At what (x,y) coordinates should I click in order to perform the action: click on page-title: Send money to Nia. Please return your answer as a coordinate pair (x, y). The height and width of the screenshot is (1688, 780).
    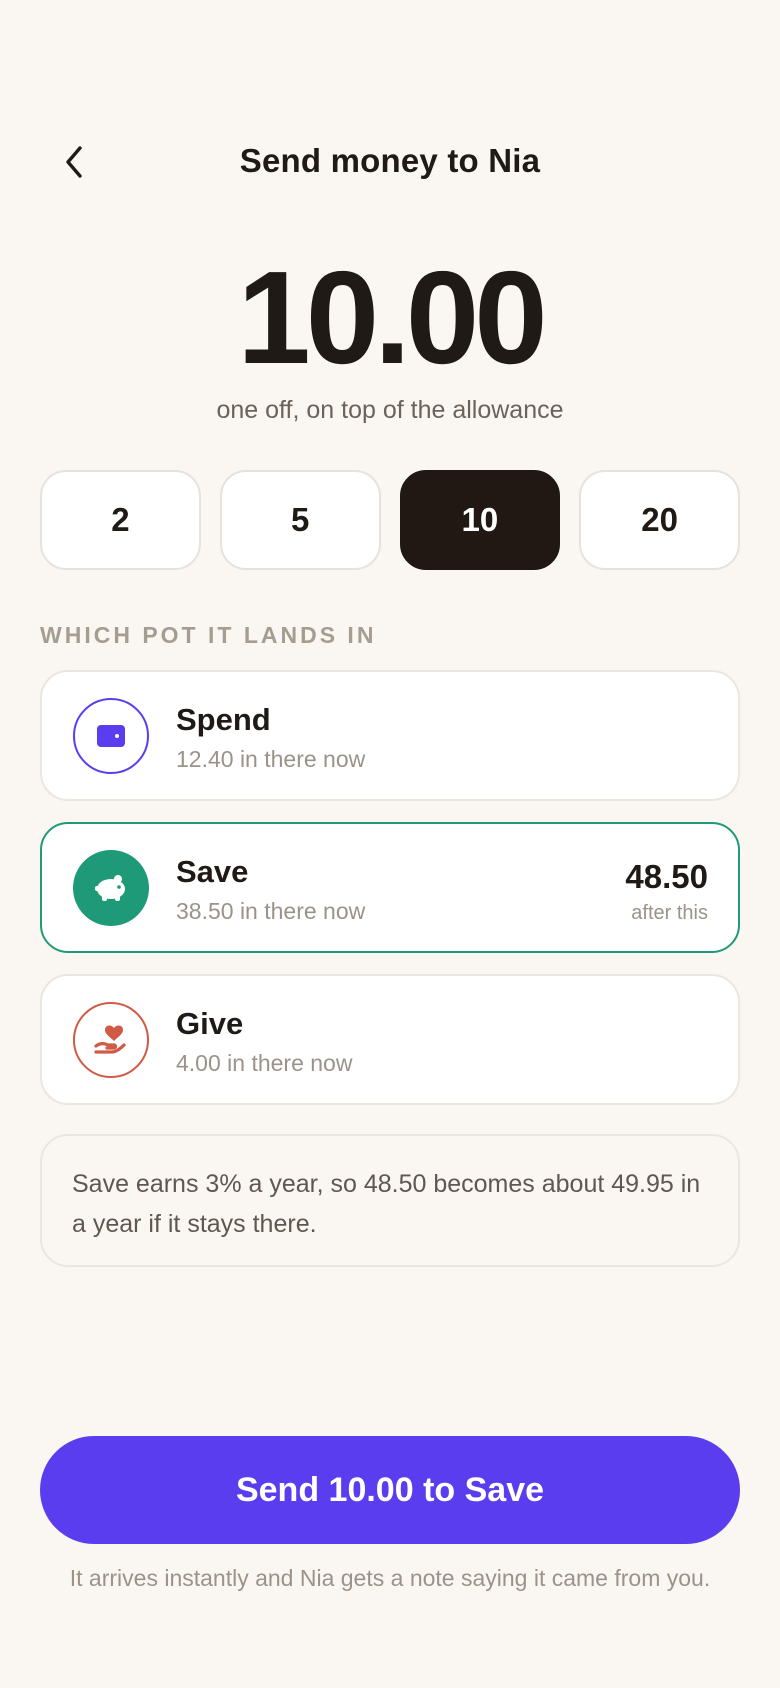
    Looking at the image, I should click on (390, 160).